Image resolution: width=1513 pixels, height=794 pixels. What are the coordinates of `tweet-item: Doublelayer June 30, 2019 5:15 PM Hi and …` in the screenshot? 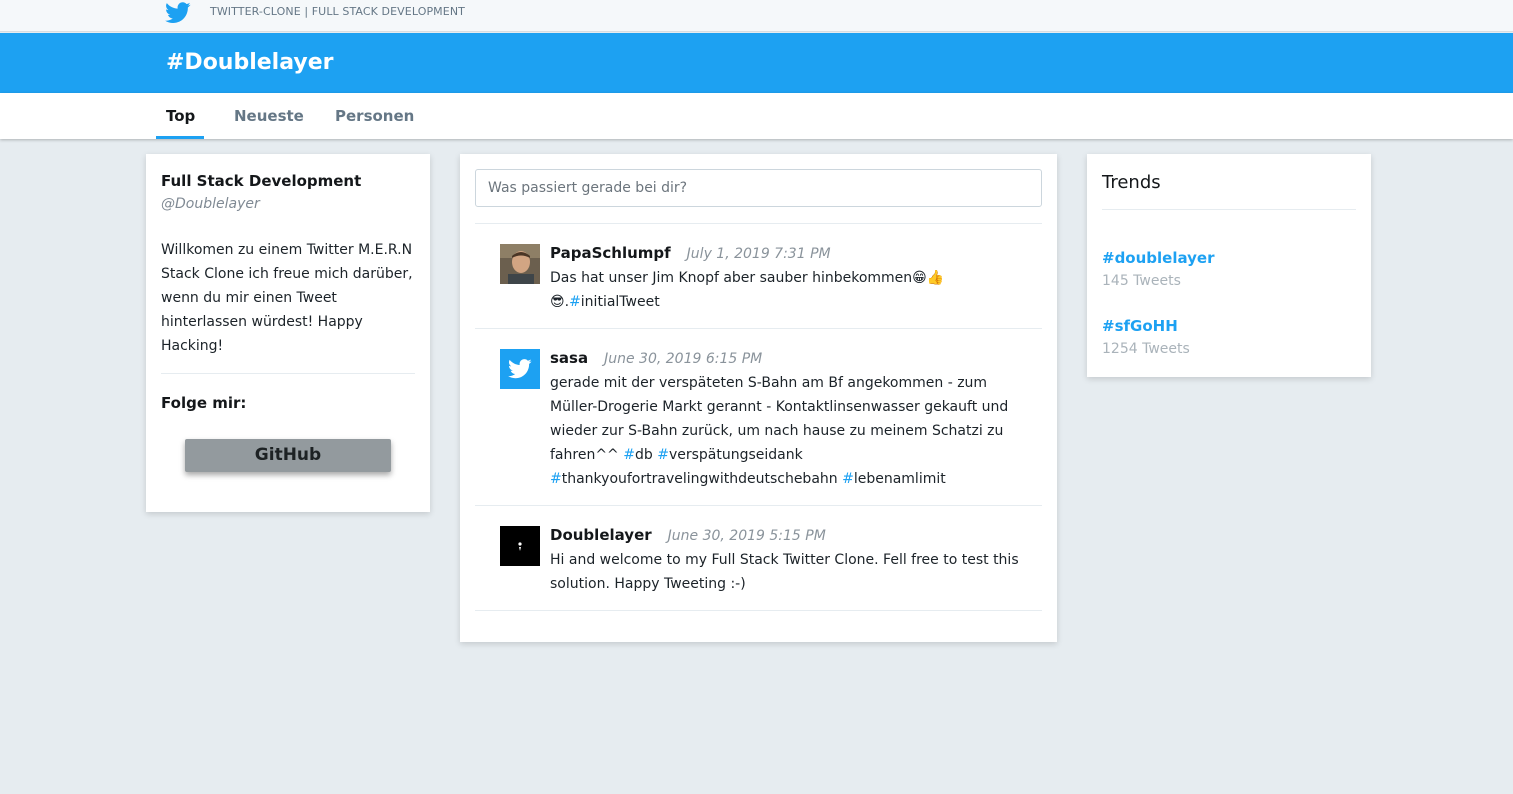 It's located at (760, 561).